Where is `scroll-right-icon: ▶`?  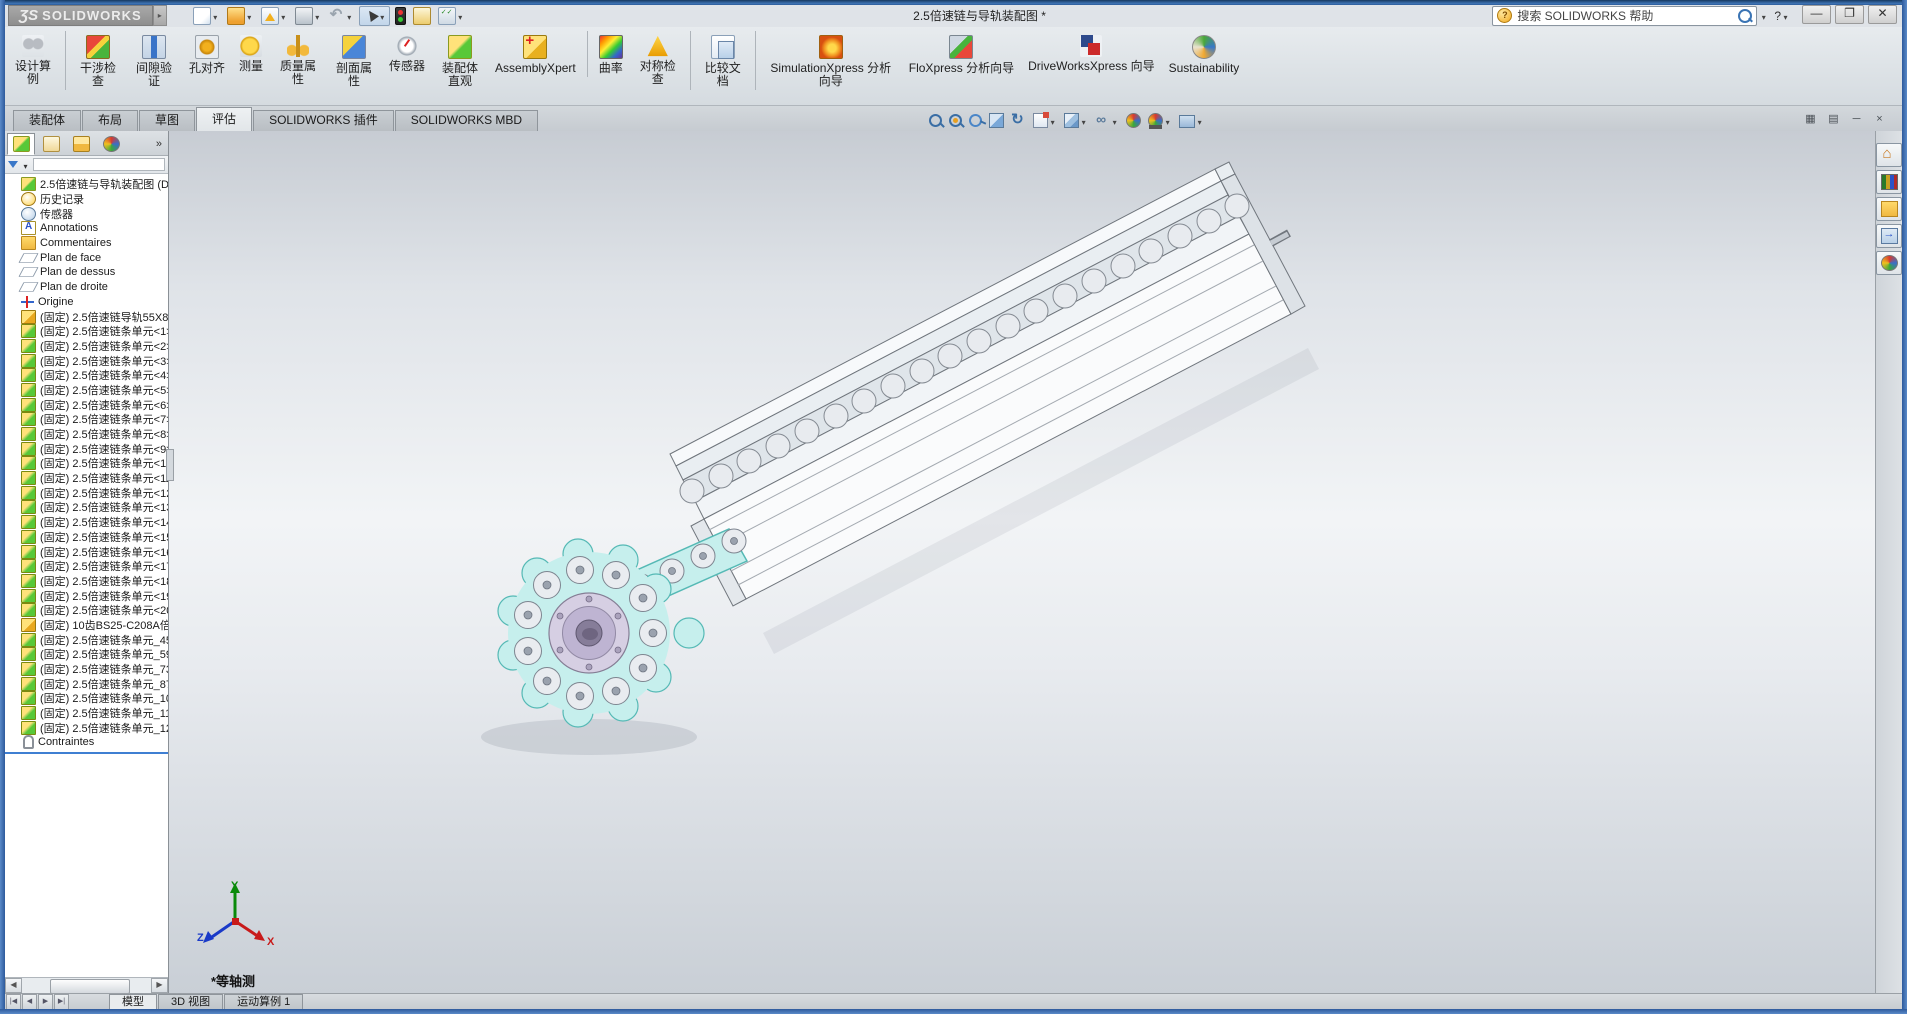
scroll-right-icon: ▶ is located at coordinates (159, 985).